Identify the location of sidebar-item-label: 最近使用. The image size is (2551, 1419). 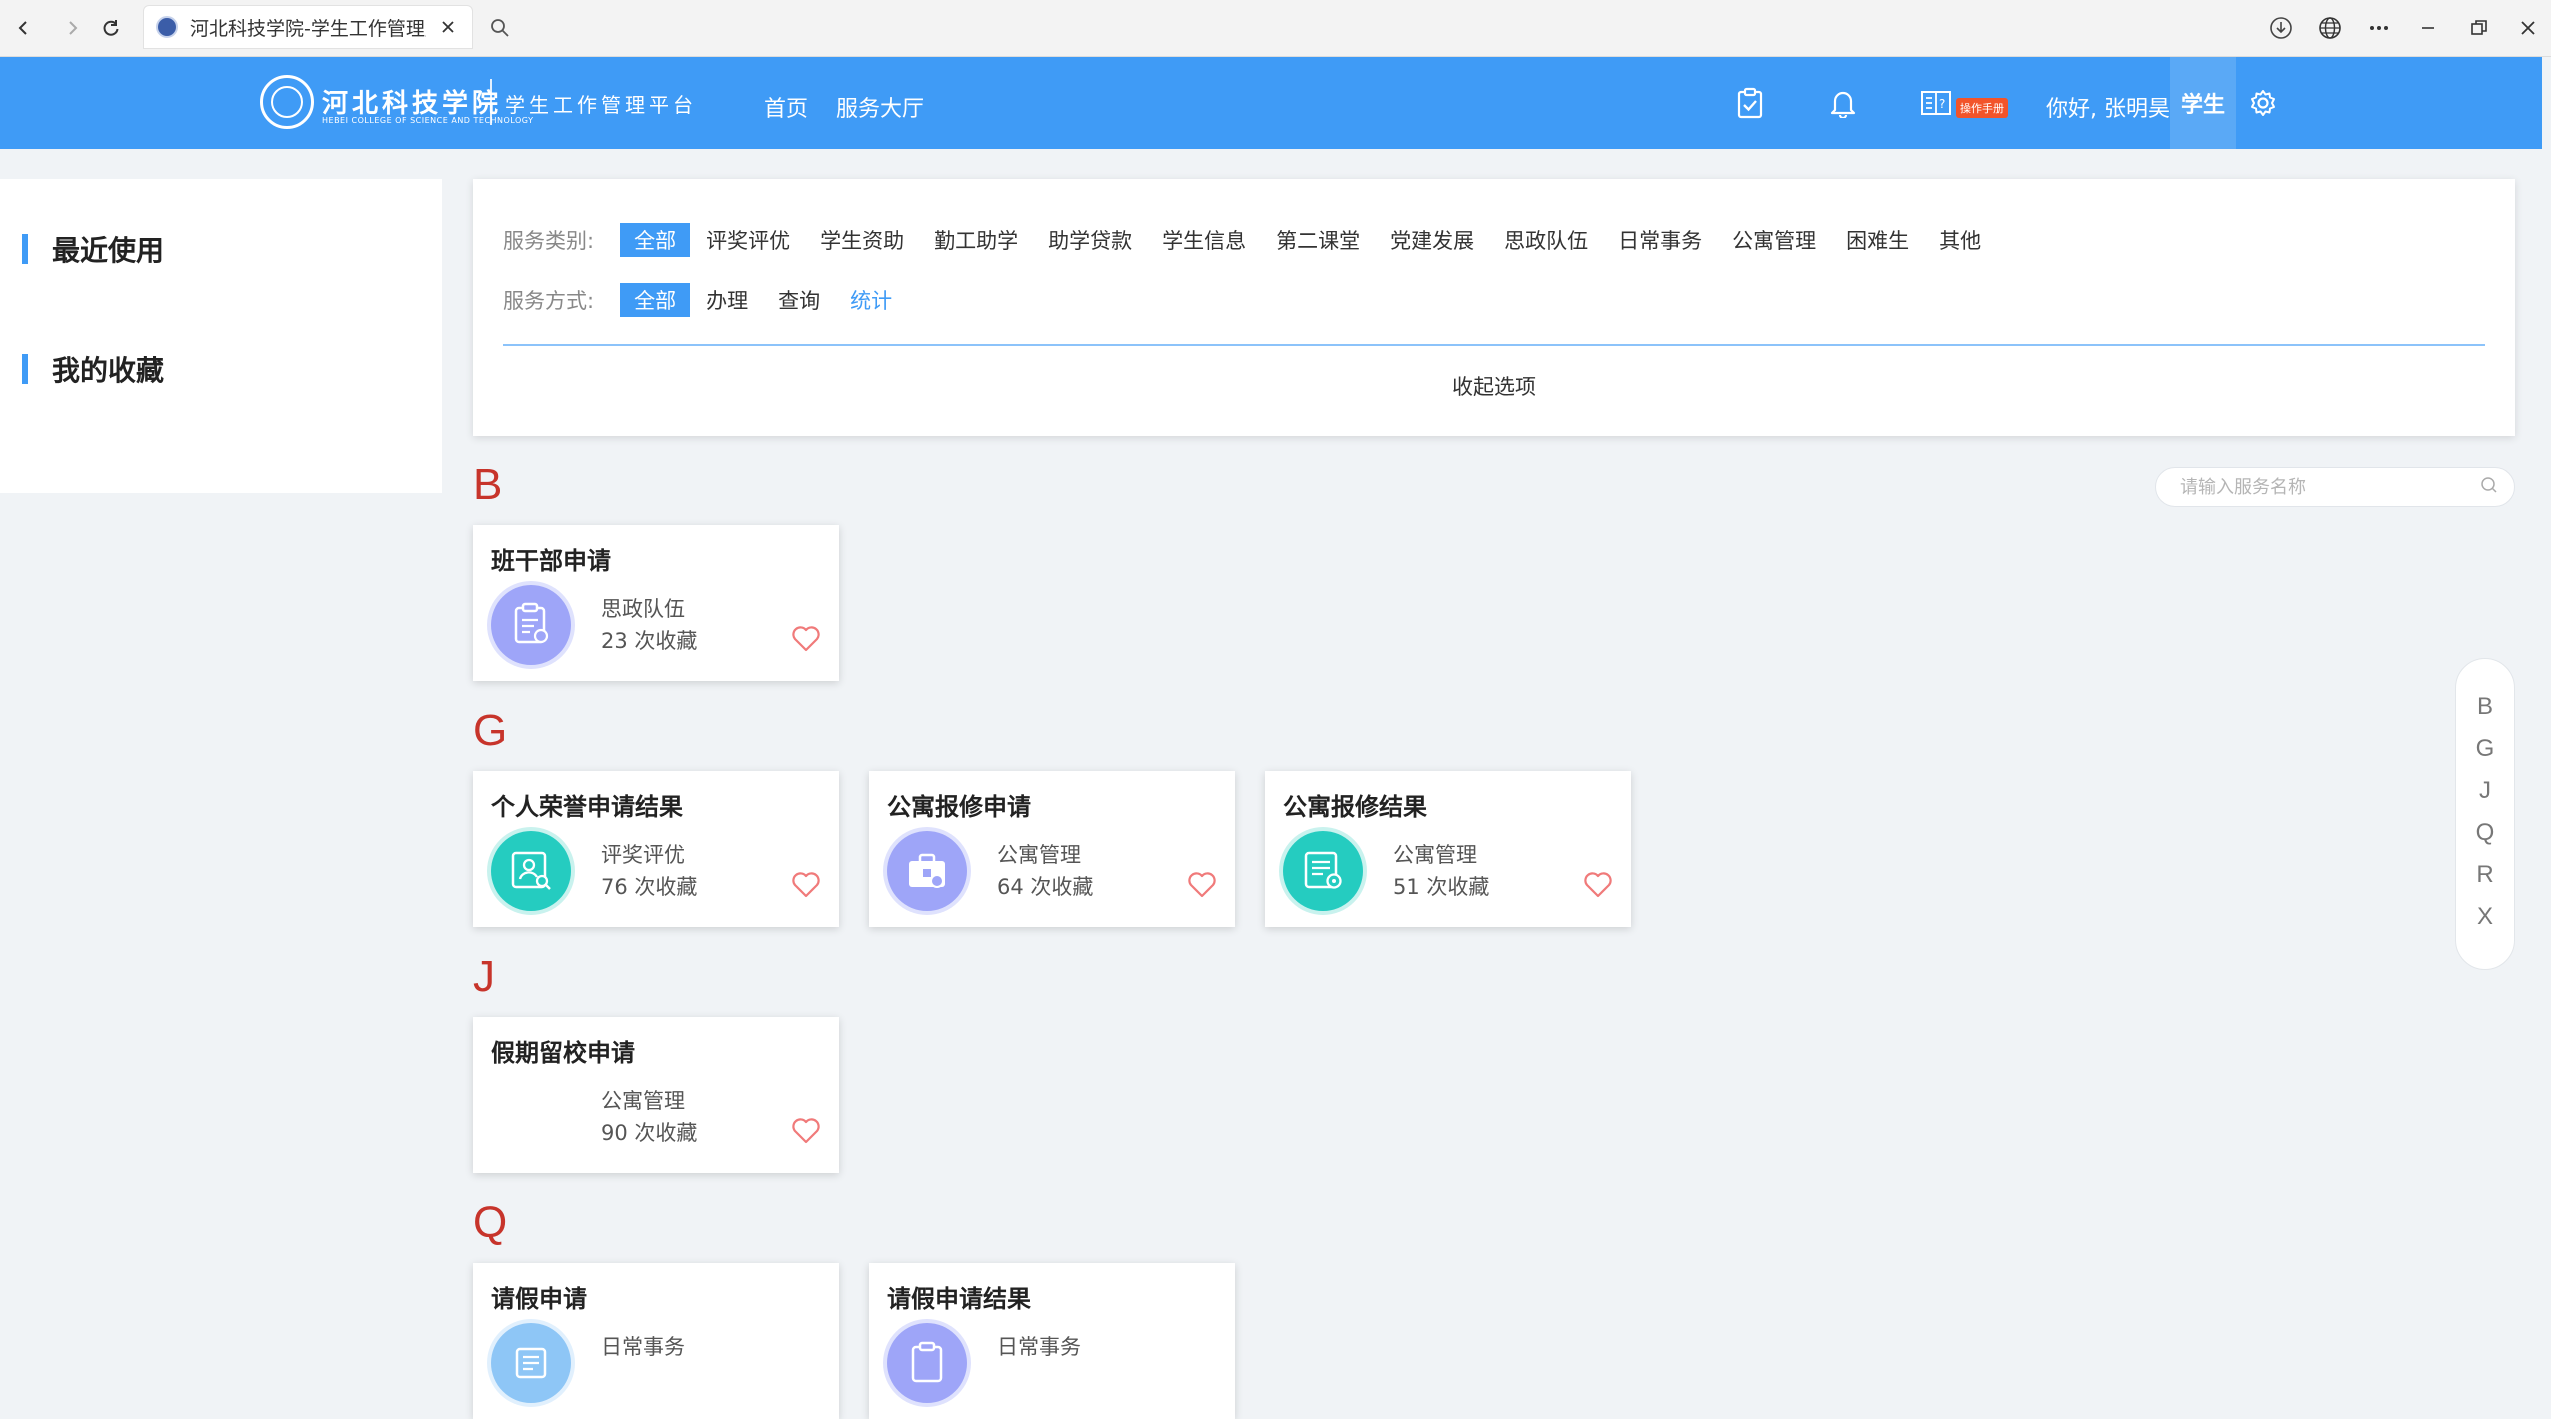
(108, 250).